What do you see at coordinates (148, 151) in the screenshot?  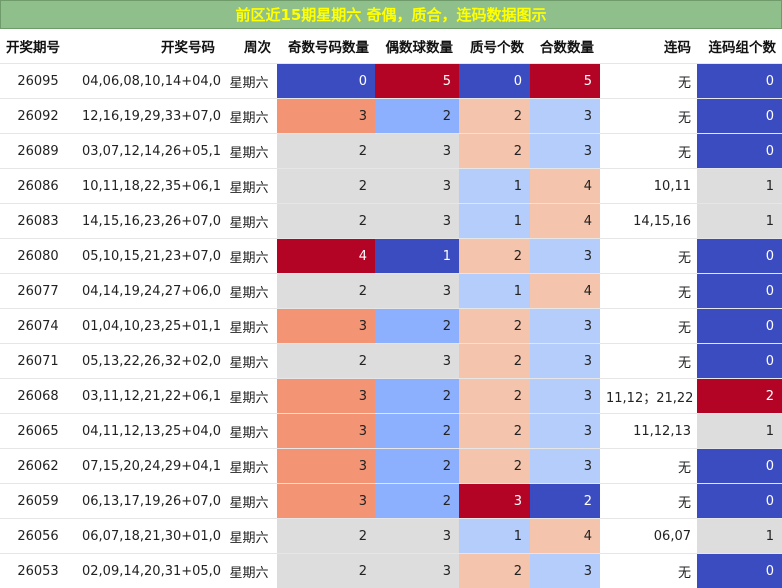 I see `numbers-cell: 03,07,12,14,26+05,11` at bounding box center [148, 151].